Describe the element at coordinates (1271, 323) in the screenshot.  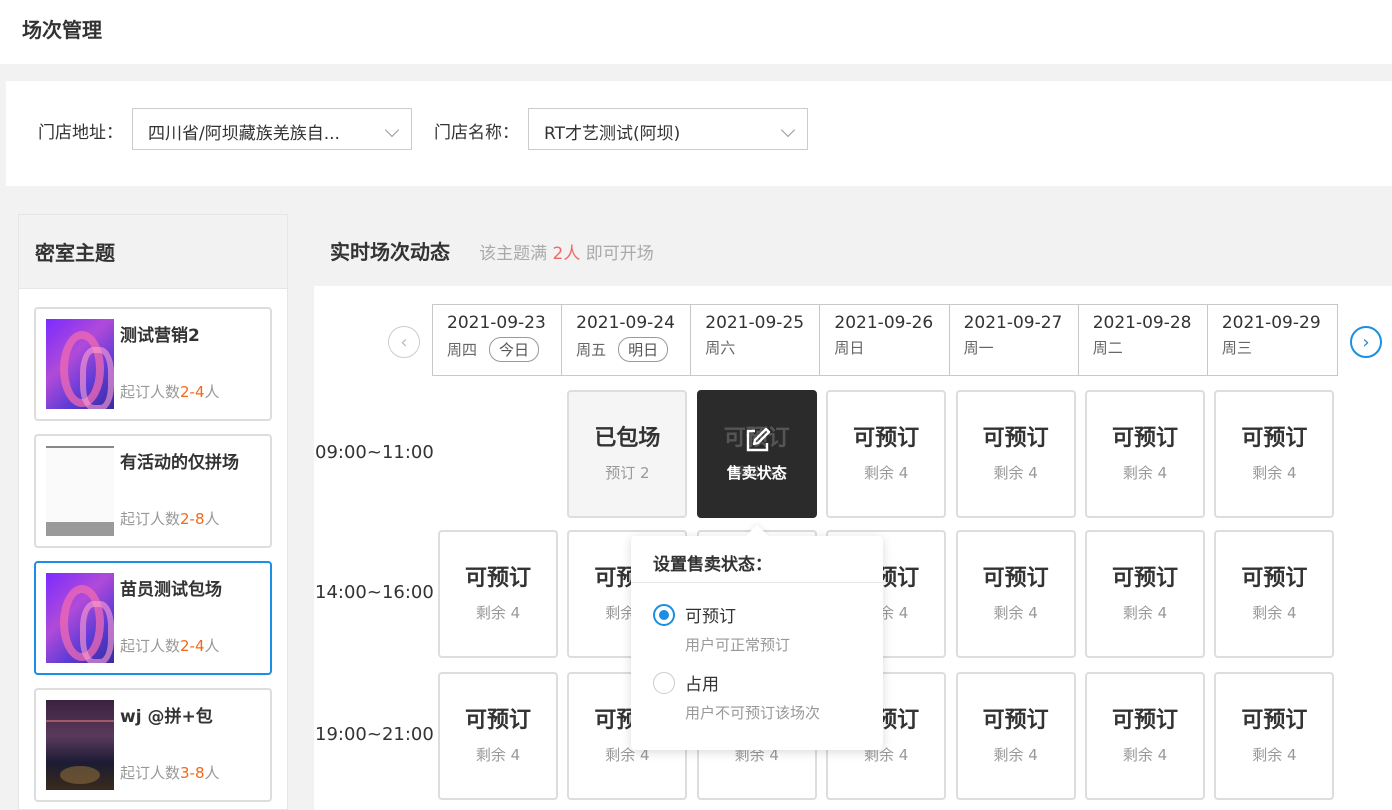
I see `date-value: 2021-09-29` at that location.